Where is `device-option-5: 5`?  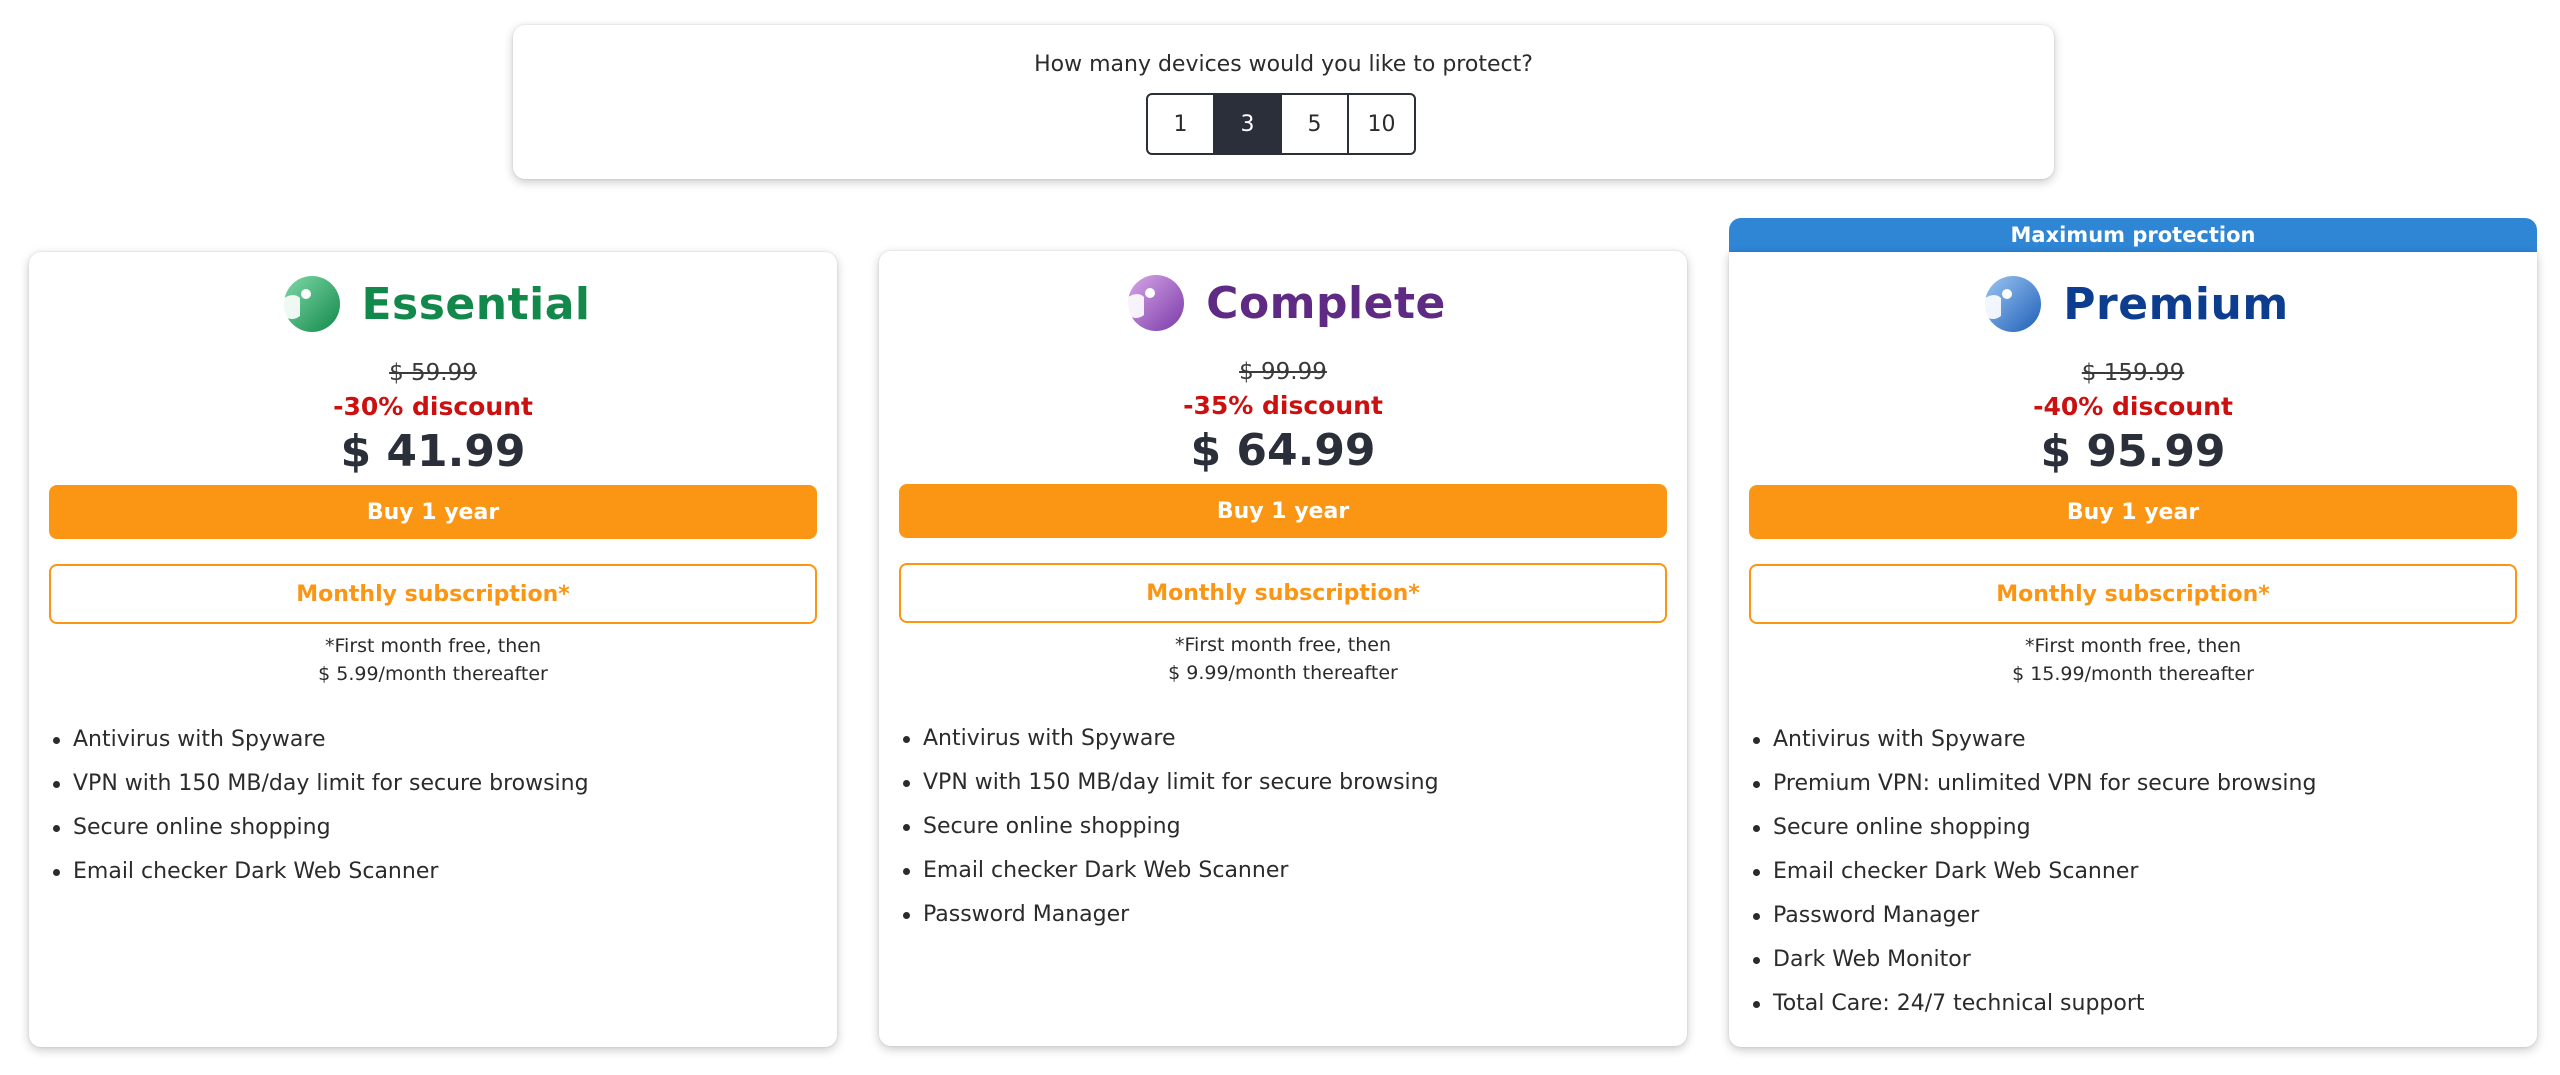 device-option-5: 5 is located at coordinates (1314, 124).